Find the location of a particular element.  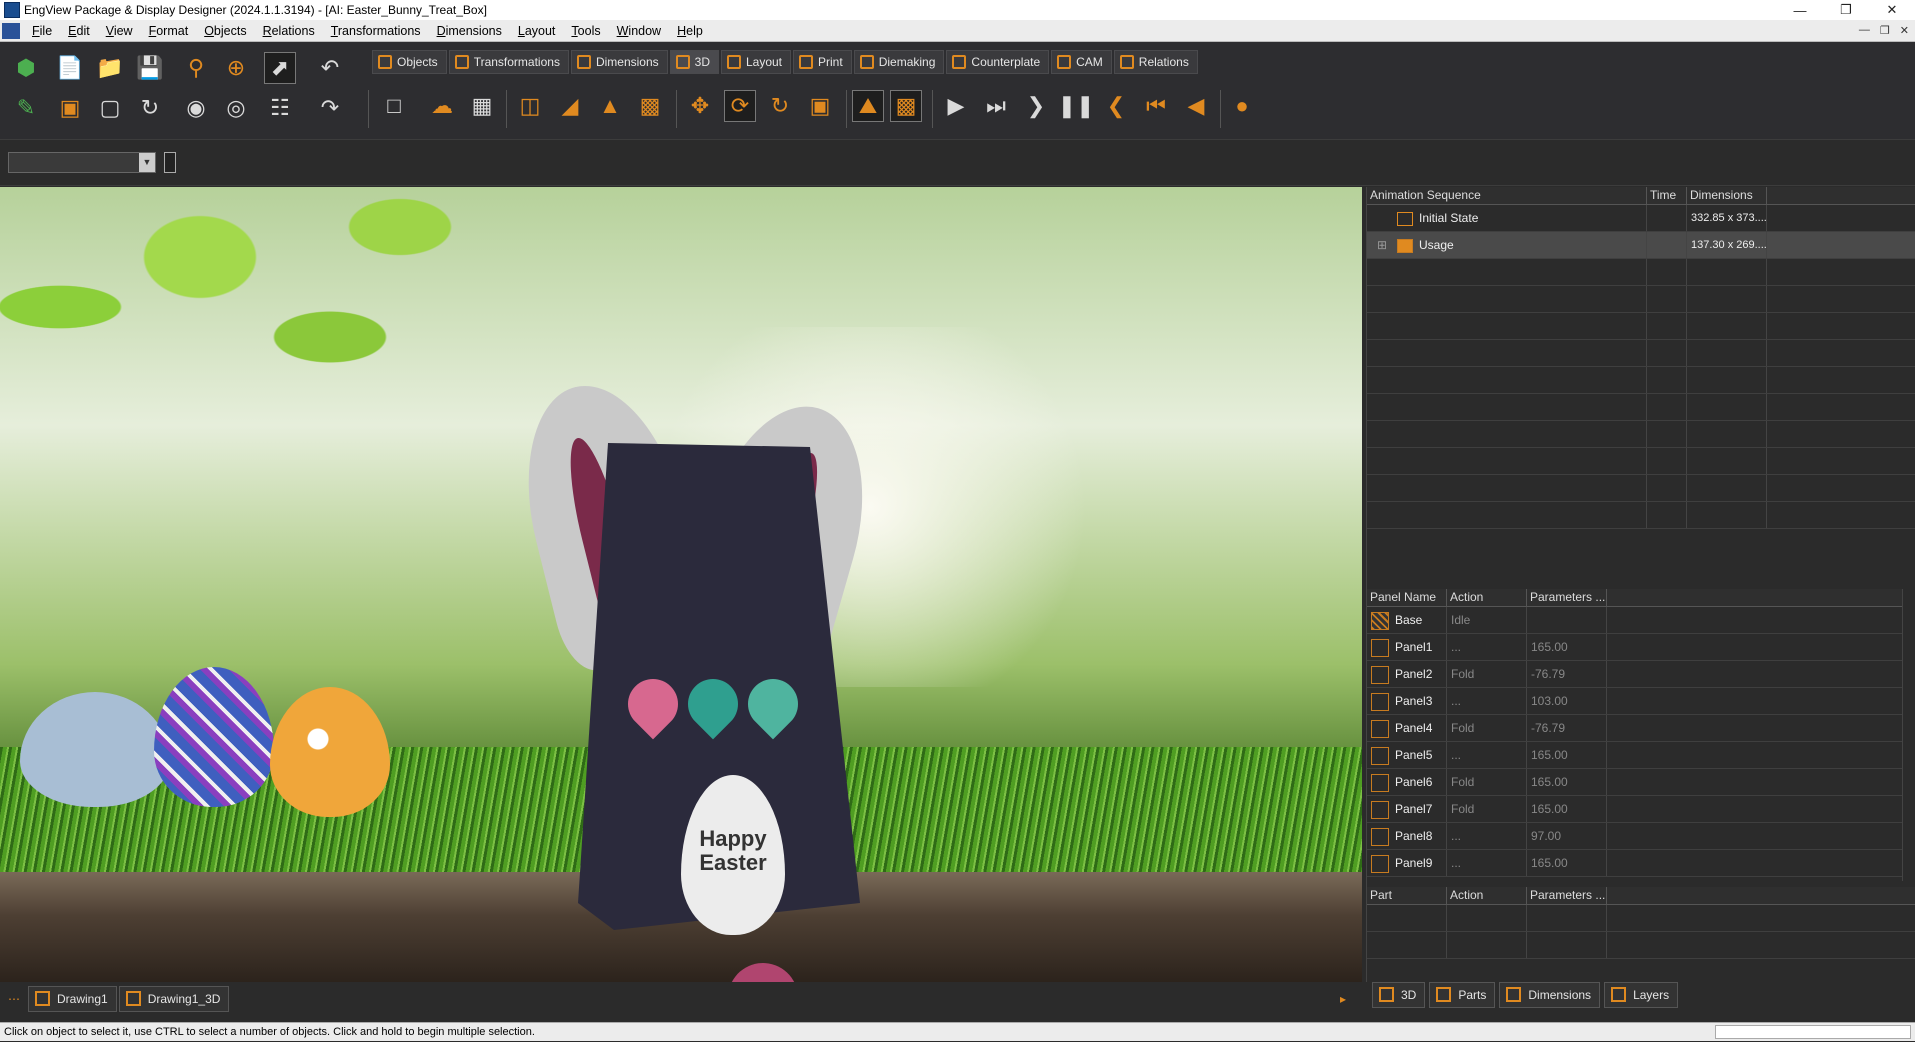

play-reverse-icon: ◀ is located at coordinates (1196, 106).